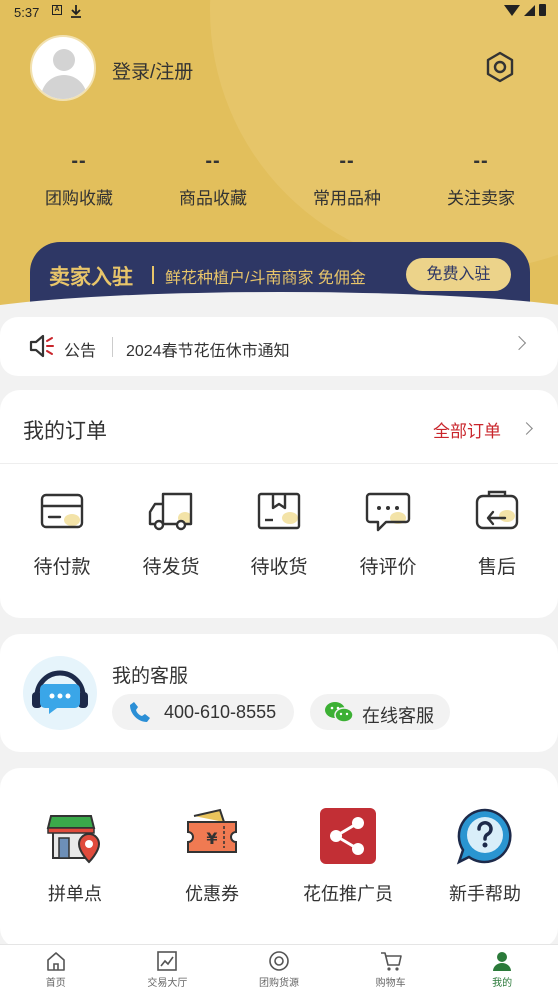  I want to click on nav-group-buy-source: 团购货源, so click(279, 968).